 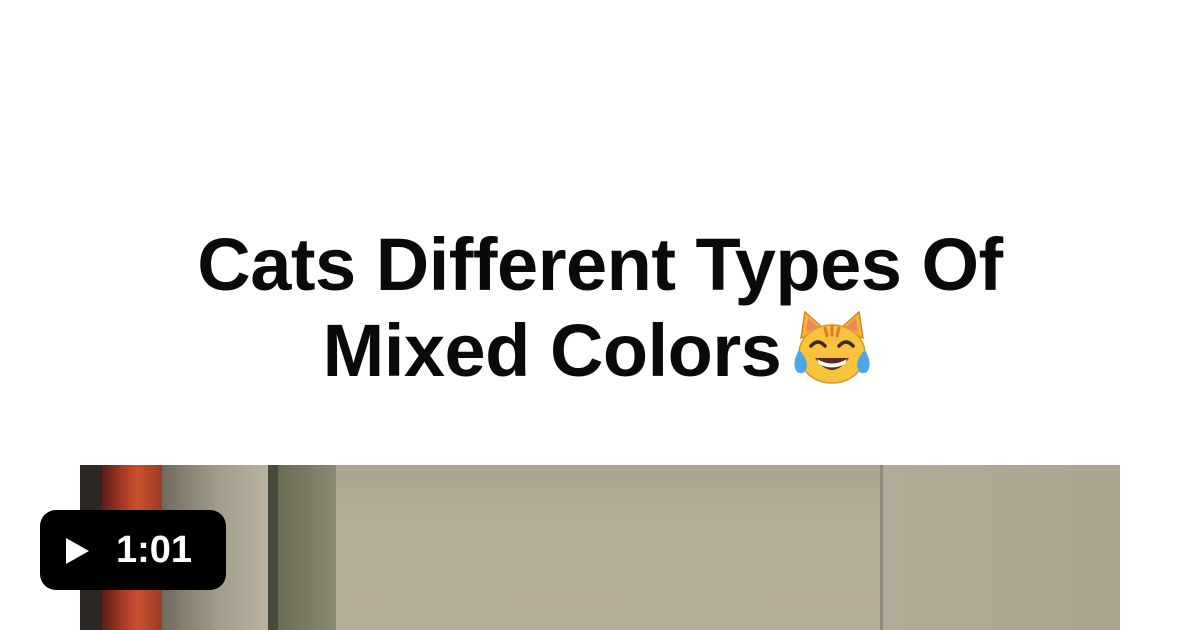 I want to click on post-title-line-2-wrap: Mixed Colors, so click(x=600, y=351).